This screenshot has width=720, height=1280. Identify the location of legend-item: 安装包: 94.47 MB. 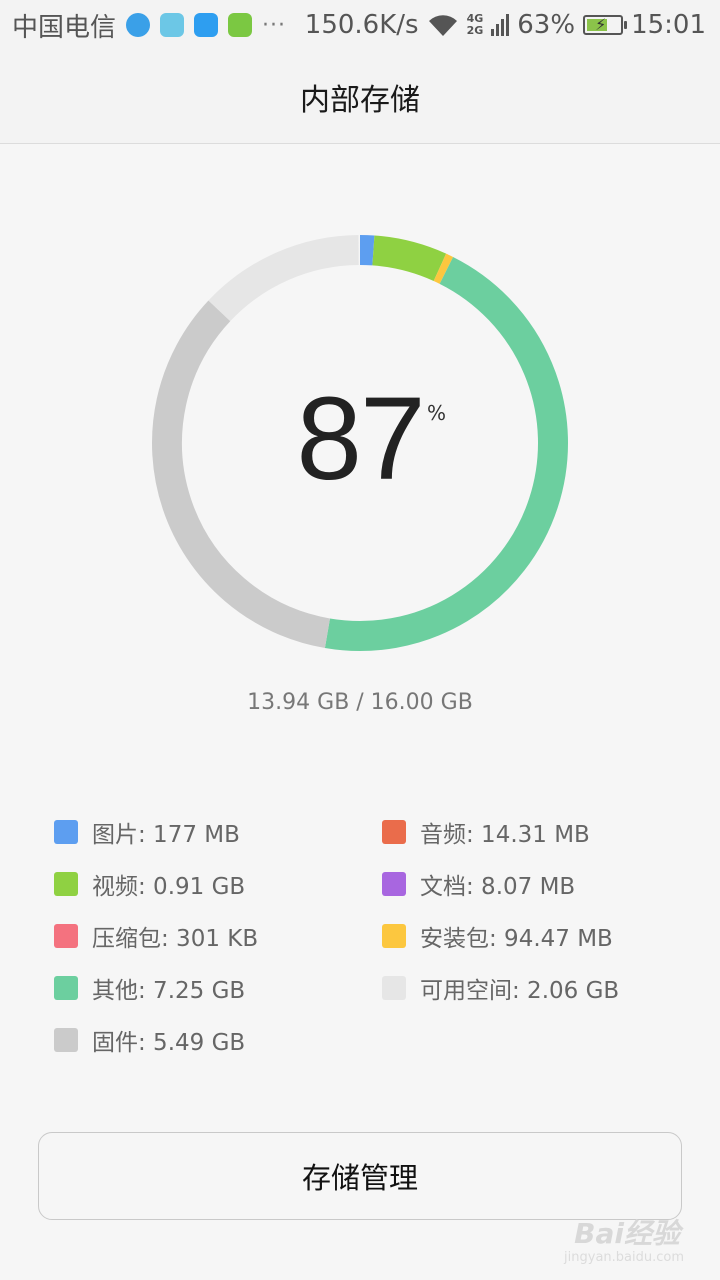
(497, 936).